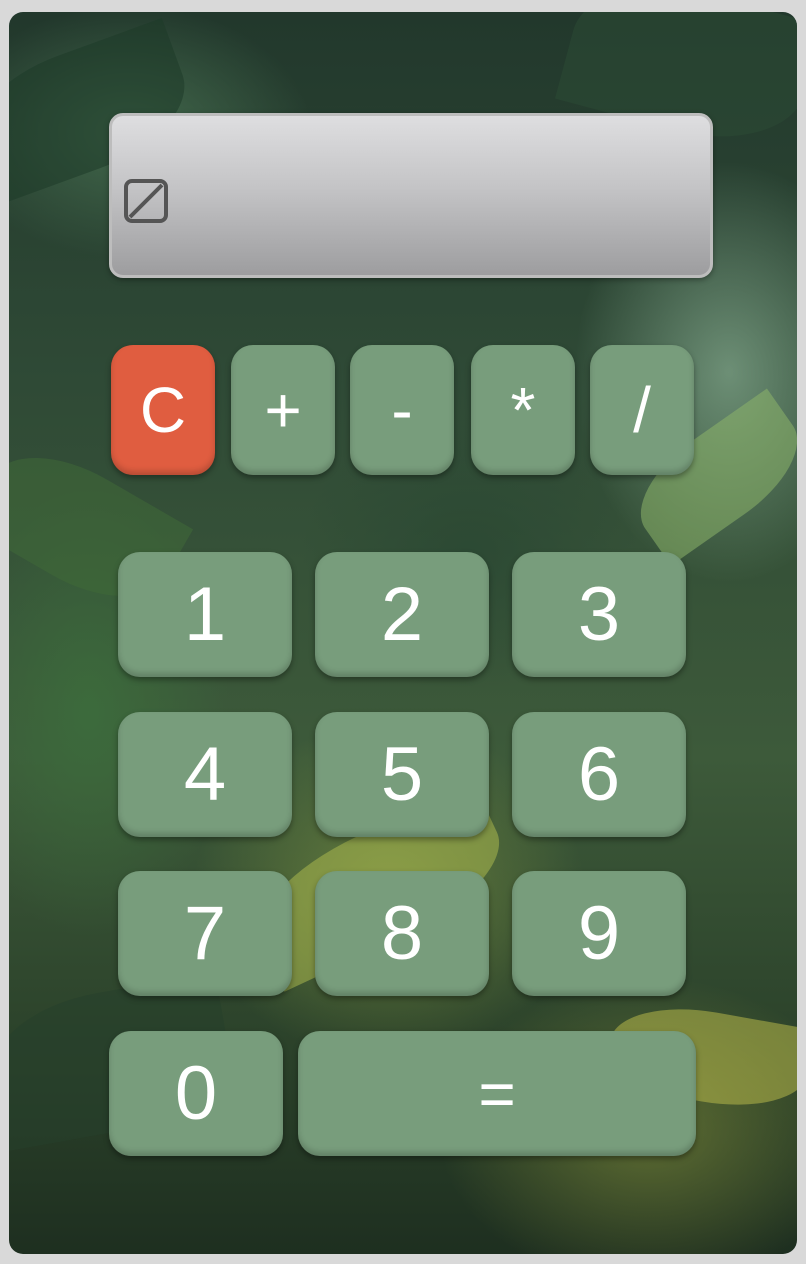 This screenshot has height=1264, width=806. Describe the element at coordinates (599, 774) in the screenshot. I see `digit-6-button: 6` at that location.